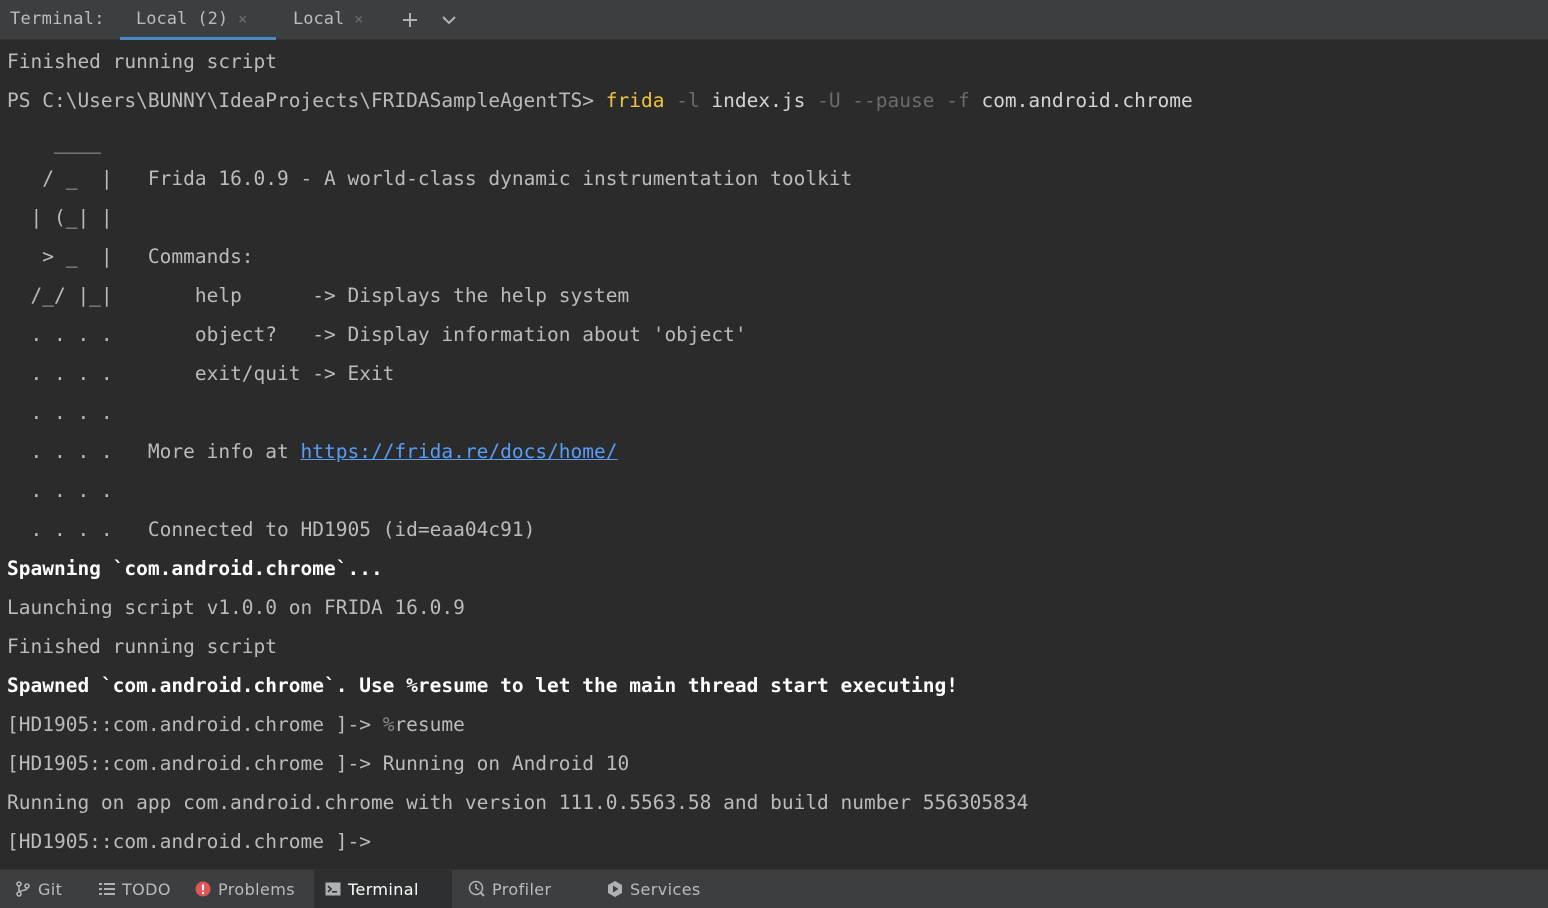  I want to click on todo-tool-button: TODO, so click(134, 889).